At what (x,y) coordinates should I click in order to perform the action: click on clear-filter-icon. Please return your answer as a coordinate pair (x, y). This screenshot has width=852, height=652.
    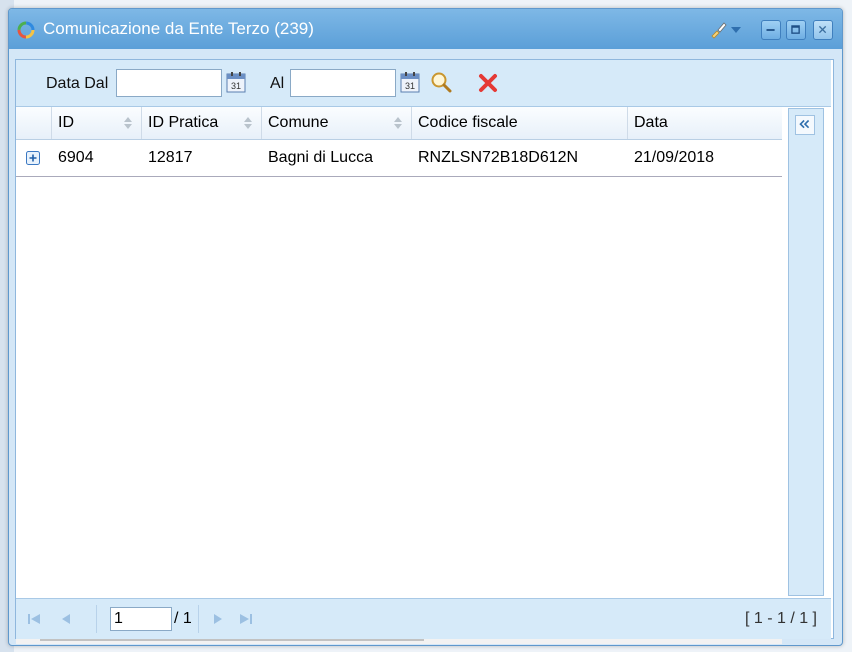
    Looking at the image, I should click on (488, 83).